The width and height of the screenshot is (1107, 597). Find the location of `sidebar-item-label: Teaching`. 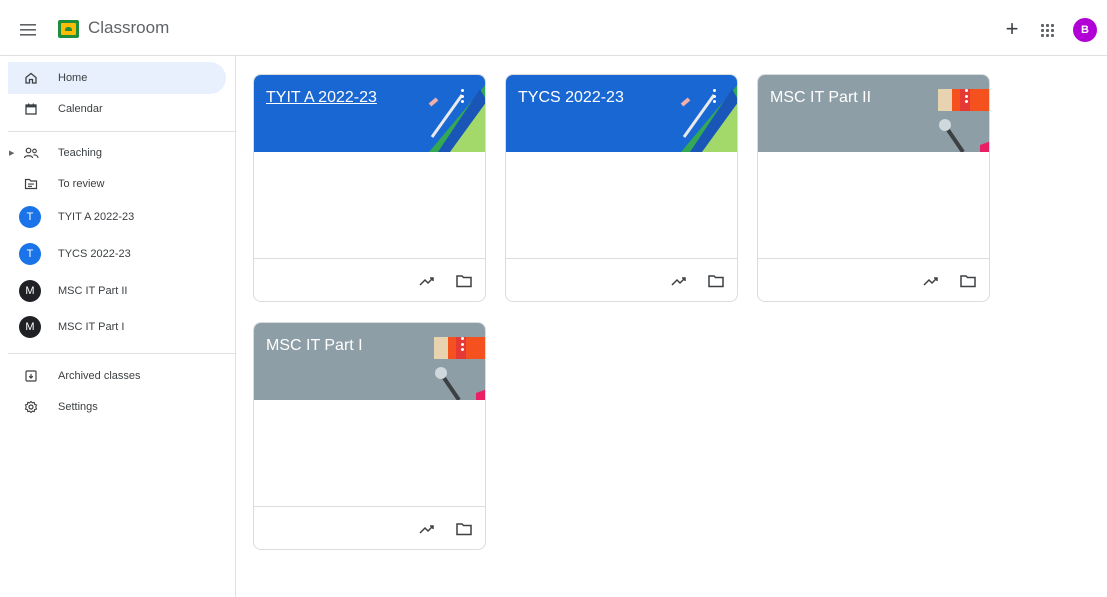

sidebar-item-label: Teaching is located at coordinates (80, 153).